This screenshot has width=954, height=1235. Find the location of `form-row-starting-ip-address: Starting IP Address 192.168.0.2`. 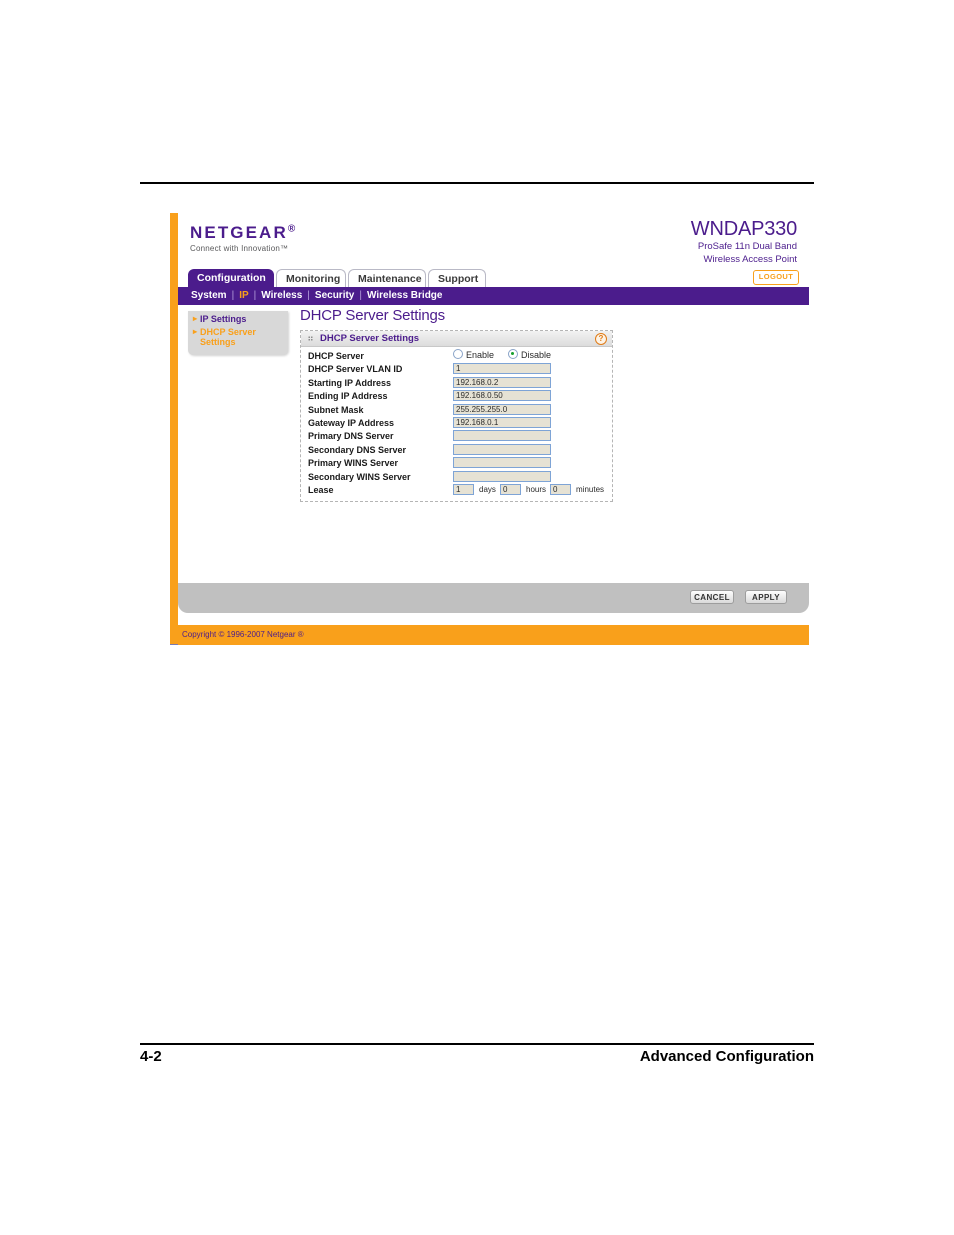

form-row-starting-ip-address: Starting IP Address 192.168.0.2 is located at coordinates (456, 383).